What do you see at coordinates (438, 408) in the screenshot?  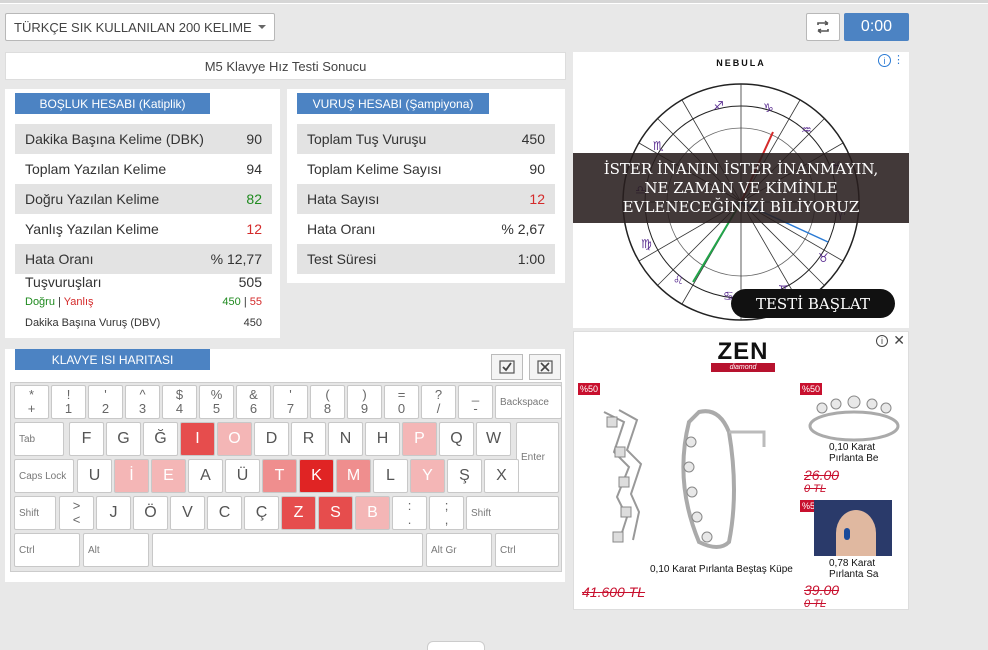 I see `key-glyph: /` at bounding box center [438, 408].